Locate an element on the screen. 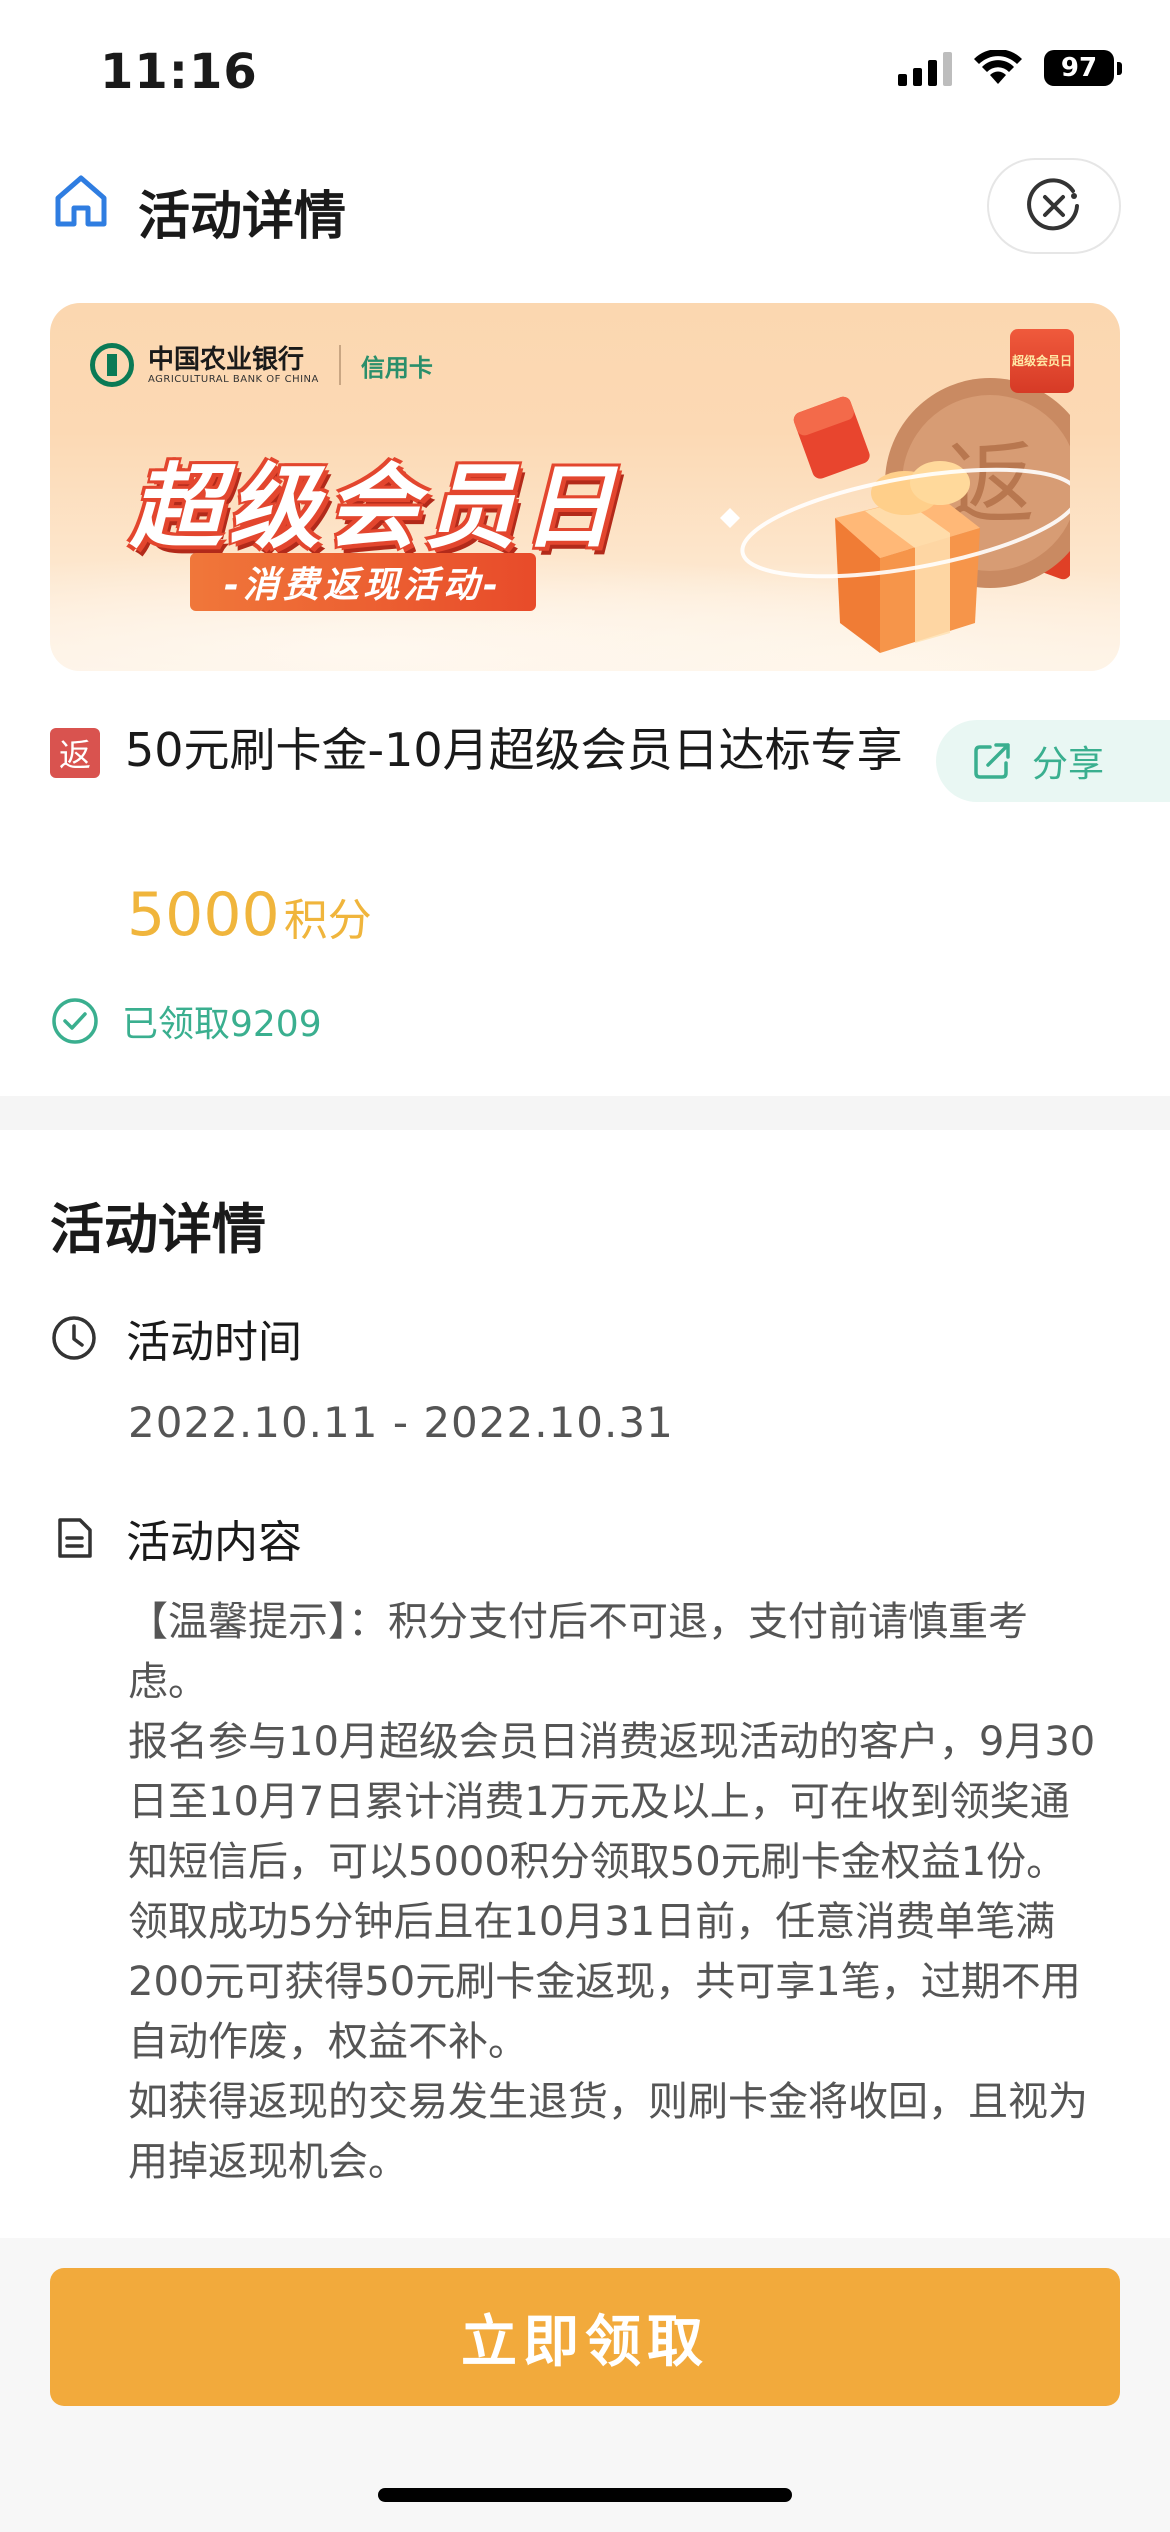 The height and width of the screenshot is (2532, 1170). close-button is located at coordinates (1054, 206).